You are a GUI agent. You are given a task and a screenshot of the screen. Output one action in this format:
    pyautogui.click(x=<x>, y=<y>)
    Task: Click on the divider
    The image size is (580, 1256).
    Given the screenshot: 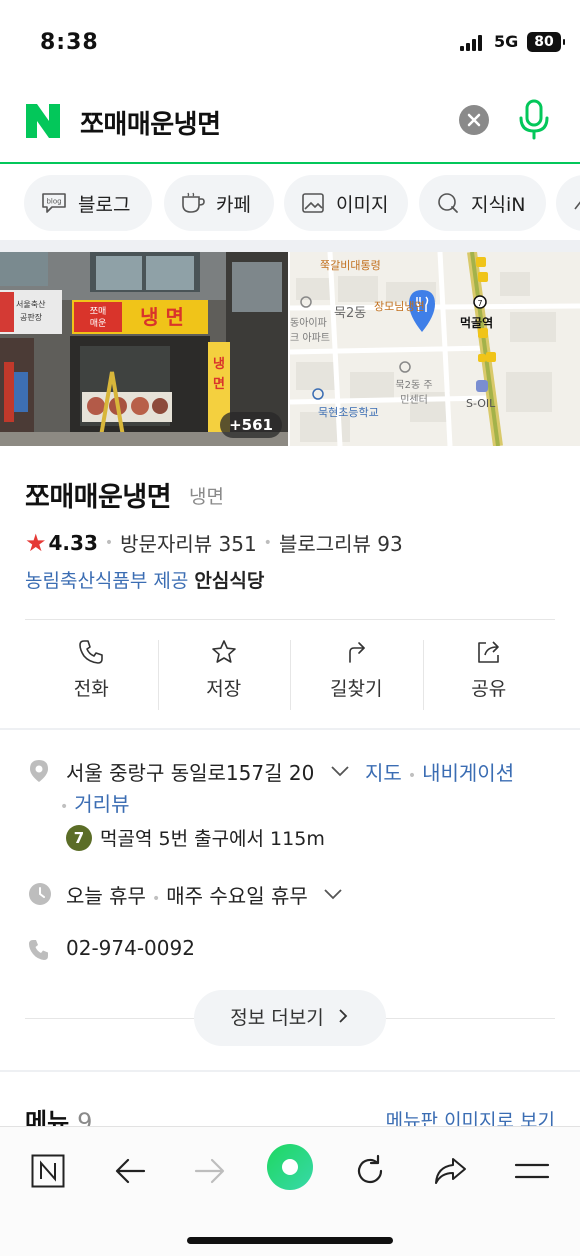 What is the action you would take?
    pyautogui.click(x=290, y=619)
    